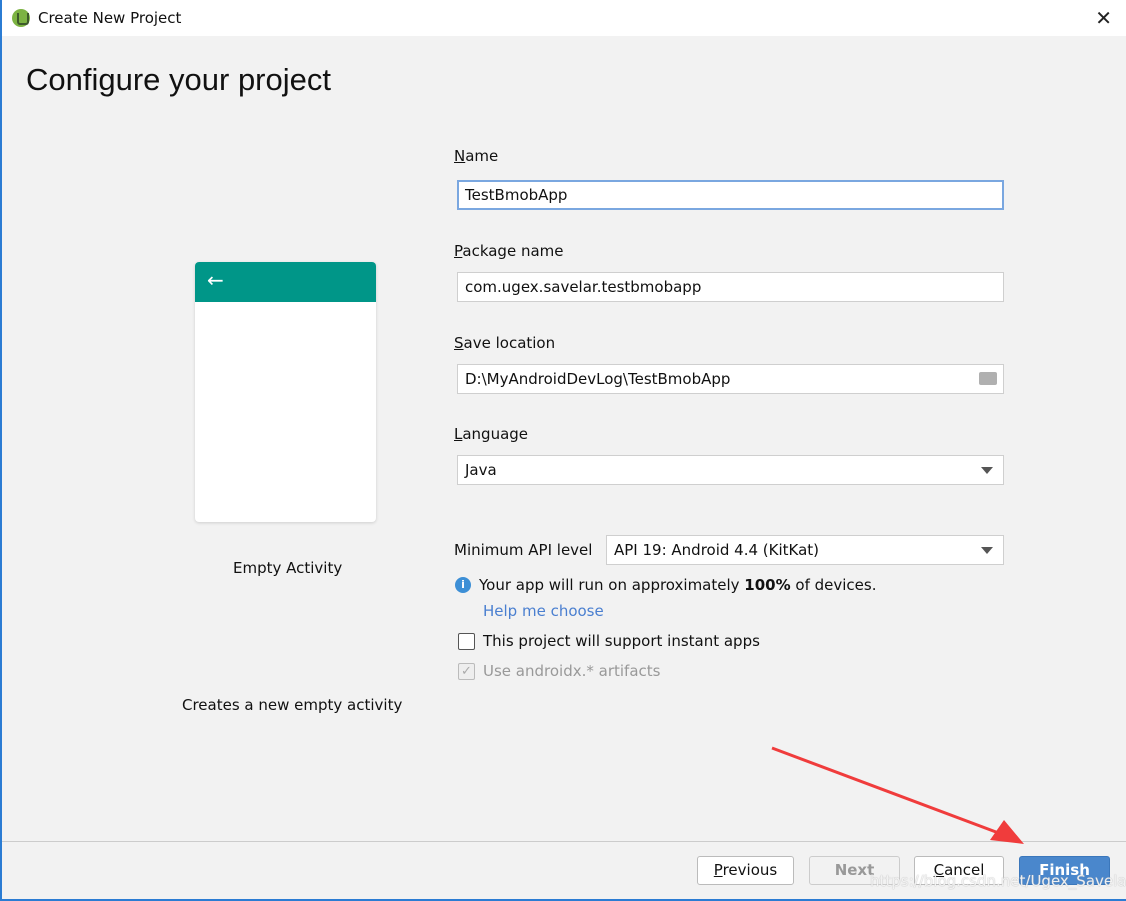  What do you see at coordinates (730, 379) in the screenshot?
I see `location-input: D:\MyAndroidDevLog\TestBmobApp` at bounding box center [730, 379].